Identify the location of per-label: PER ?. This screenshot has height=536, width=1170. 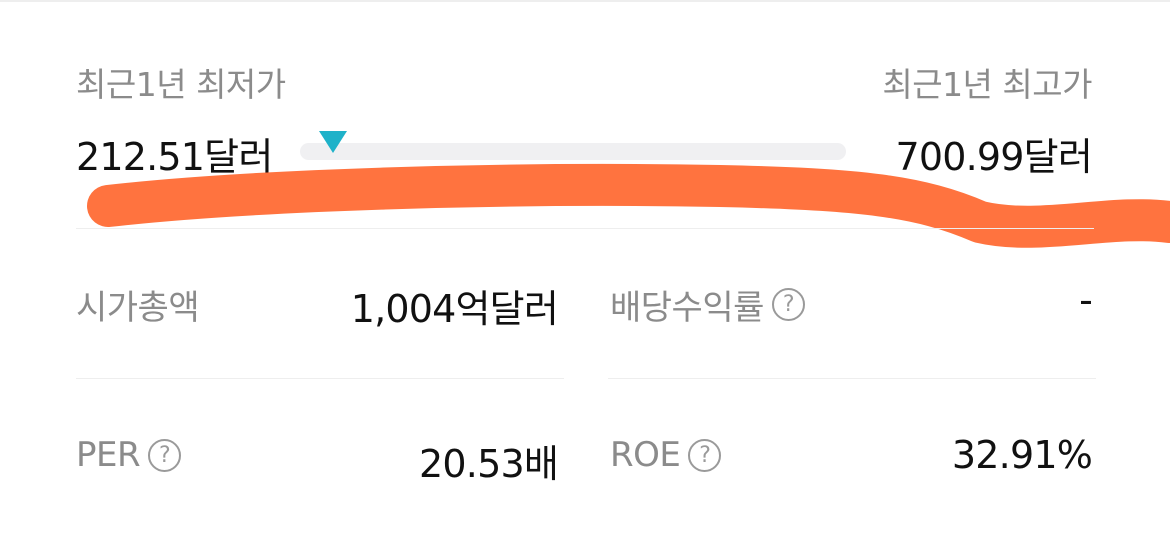
(129, 455).